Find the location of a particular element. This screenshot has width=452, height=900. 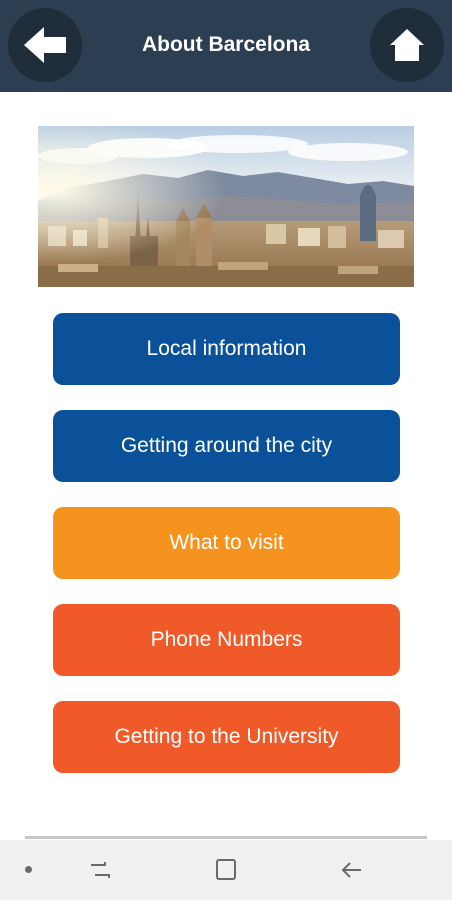

what-to-visit-label: What to visit is located at coordinates (226, 542).